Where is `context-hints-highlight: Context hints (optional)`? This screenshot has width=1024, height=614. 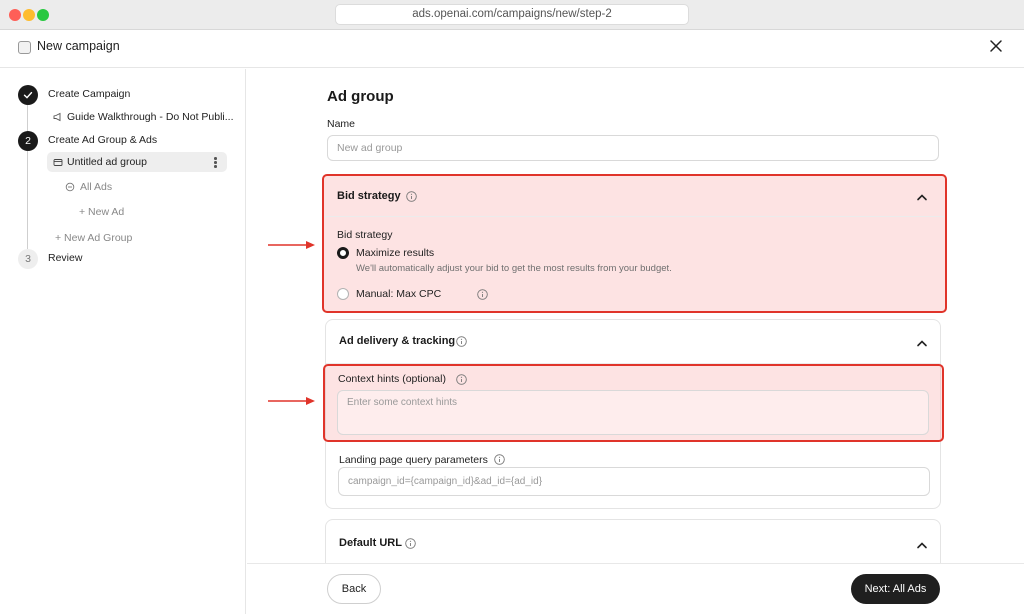
context-hints-highlight: Context hints (optional) is located at coordinates (633, 403).